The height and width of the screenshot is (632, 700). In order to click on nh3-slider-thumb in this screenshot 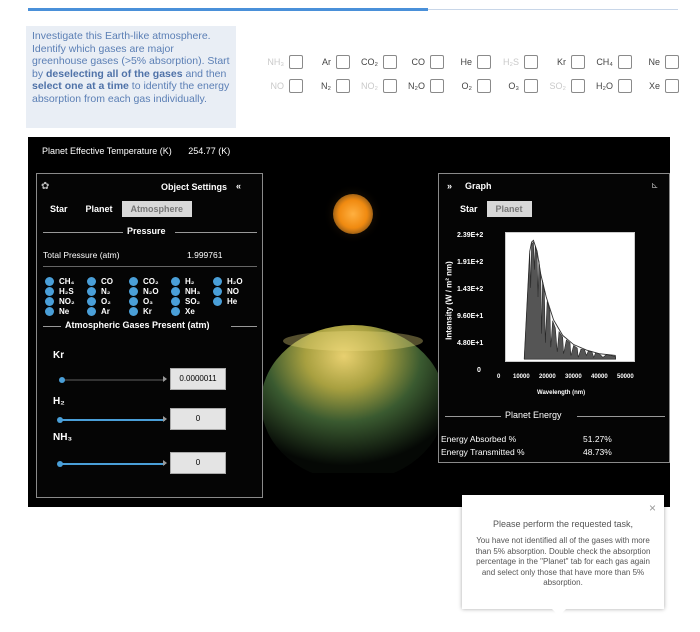, I will do `click(60, 464)`.